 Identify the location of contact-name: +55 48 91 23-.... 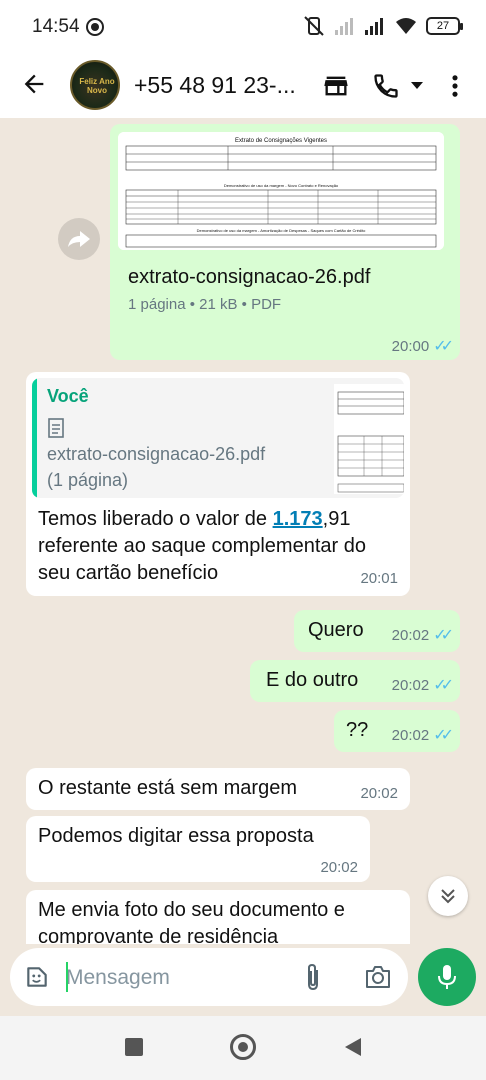
(215, 85).